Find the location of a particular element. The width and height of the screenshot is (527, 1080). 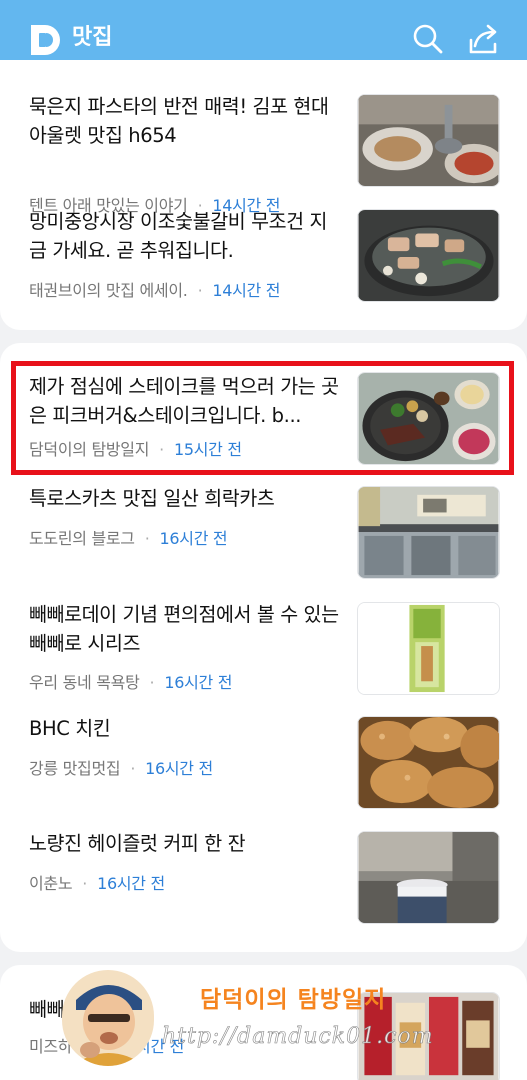

search-icon is located at coordinates (428, 39).